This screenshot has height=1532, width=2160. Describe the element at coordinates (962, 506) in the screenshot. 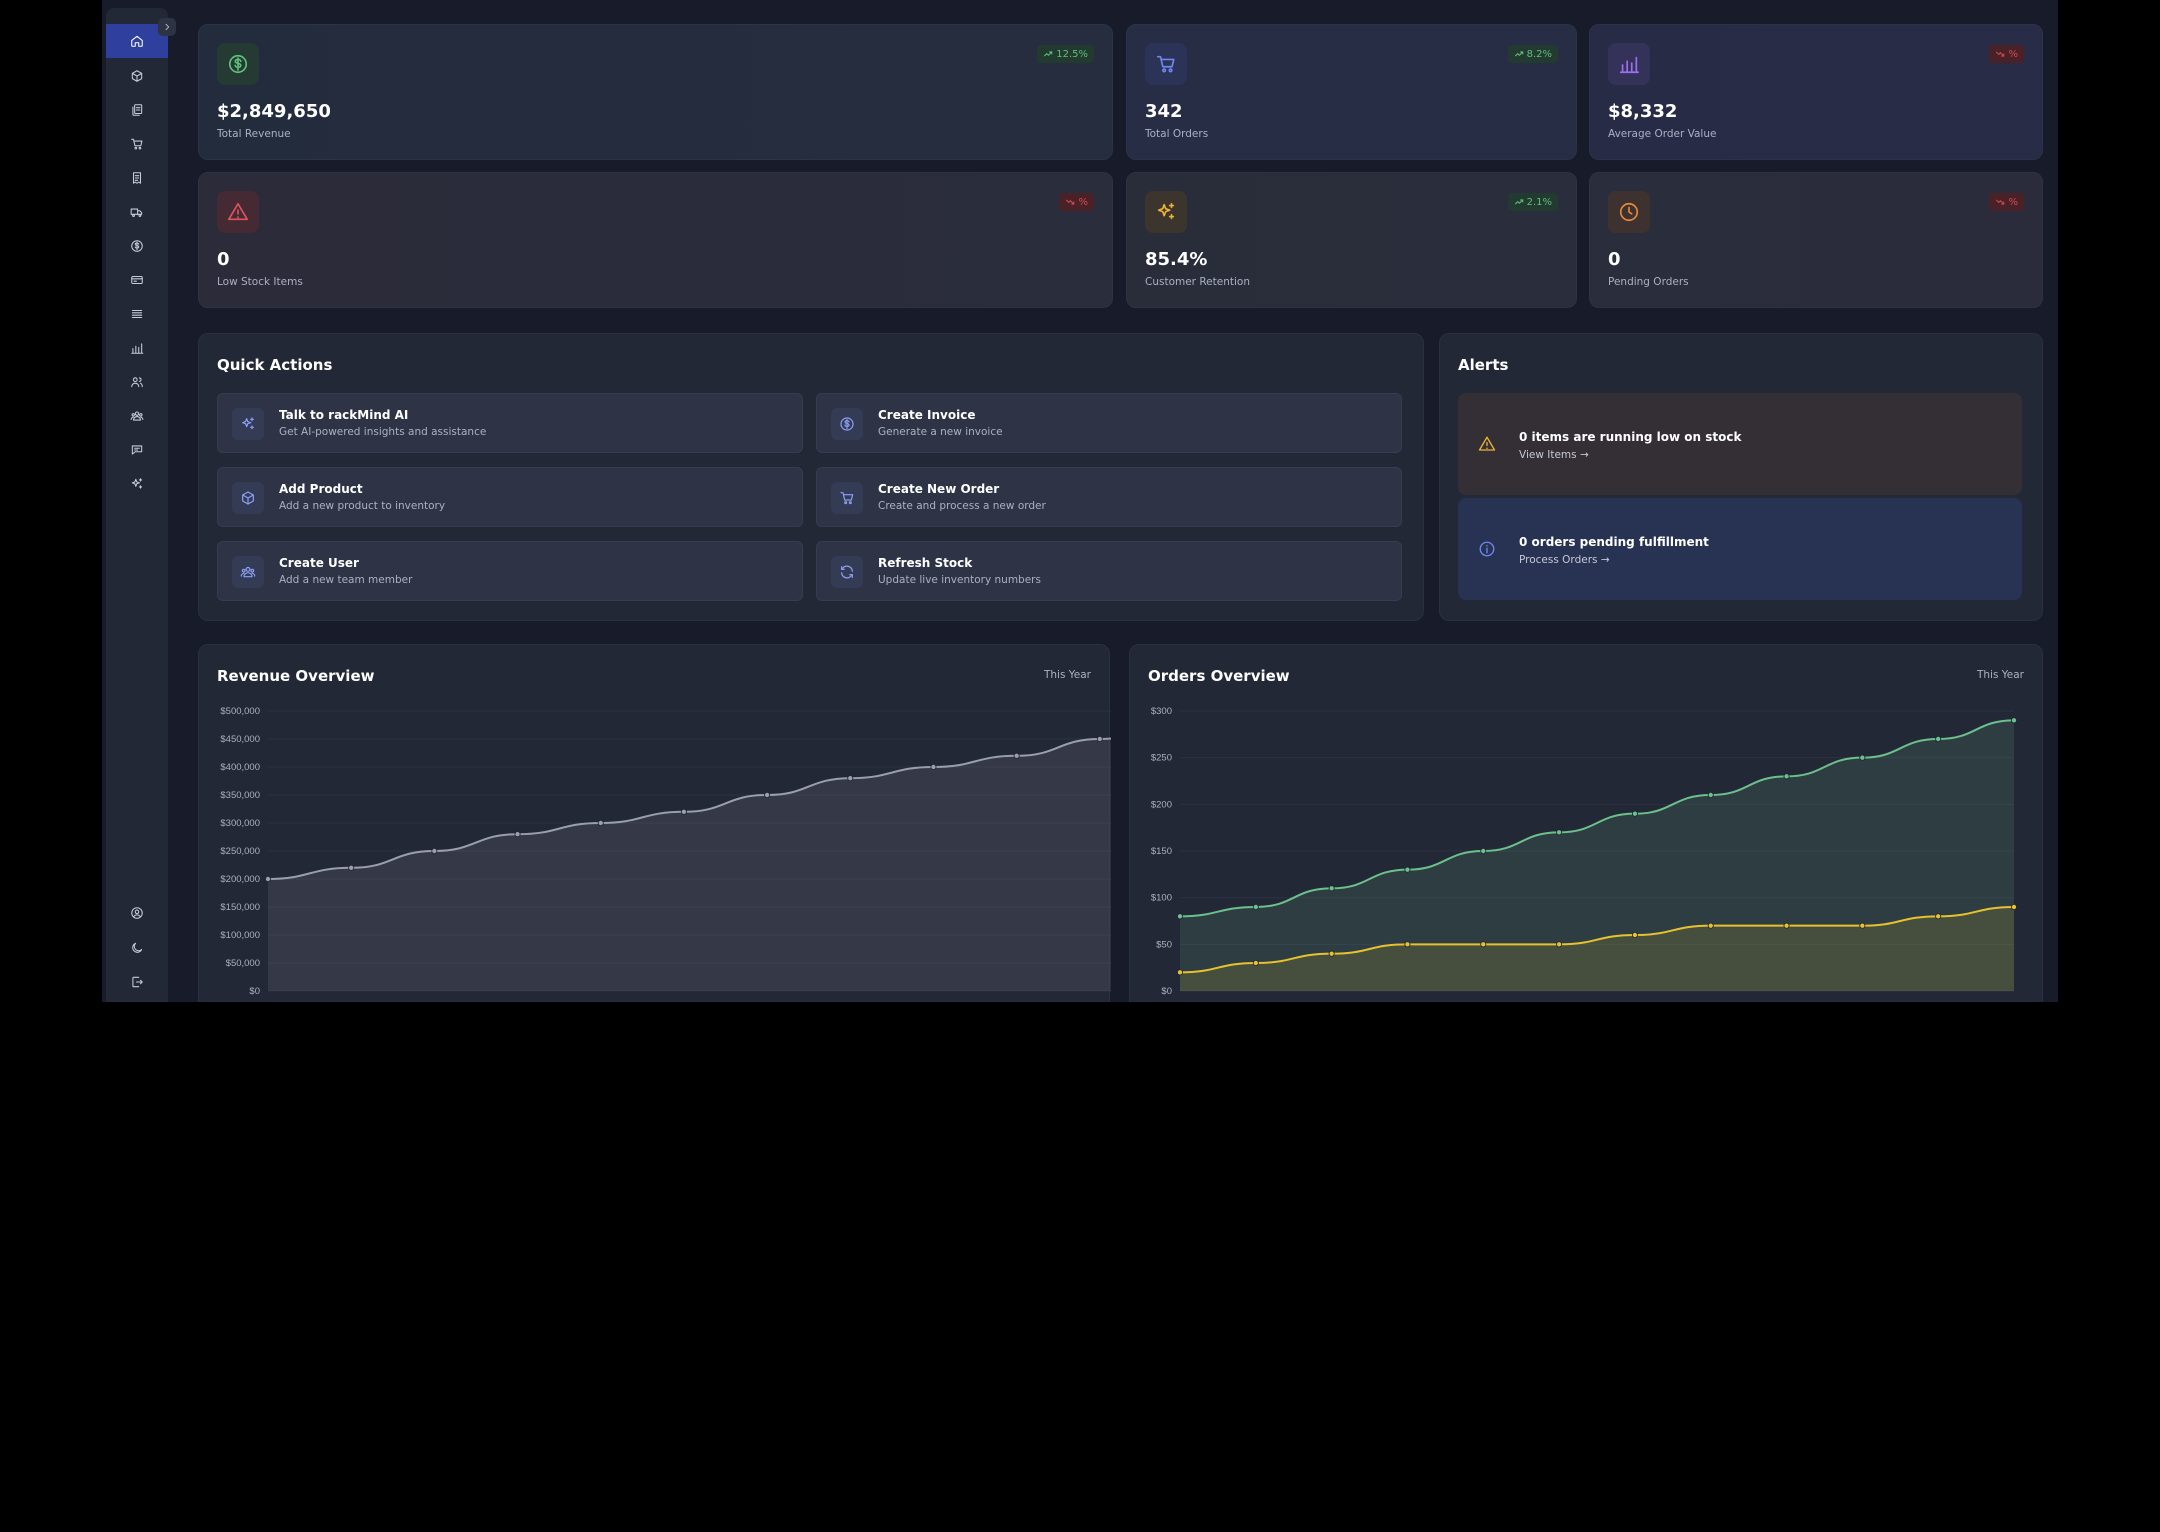

I see `action-subtitle: Create and process a new order` at that location.